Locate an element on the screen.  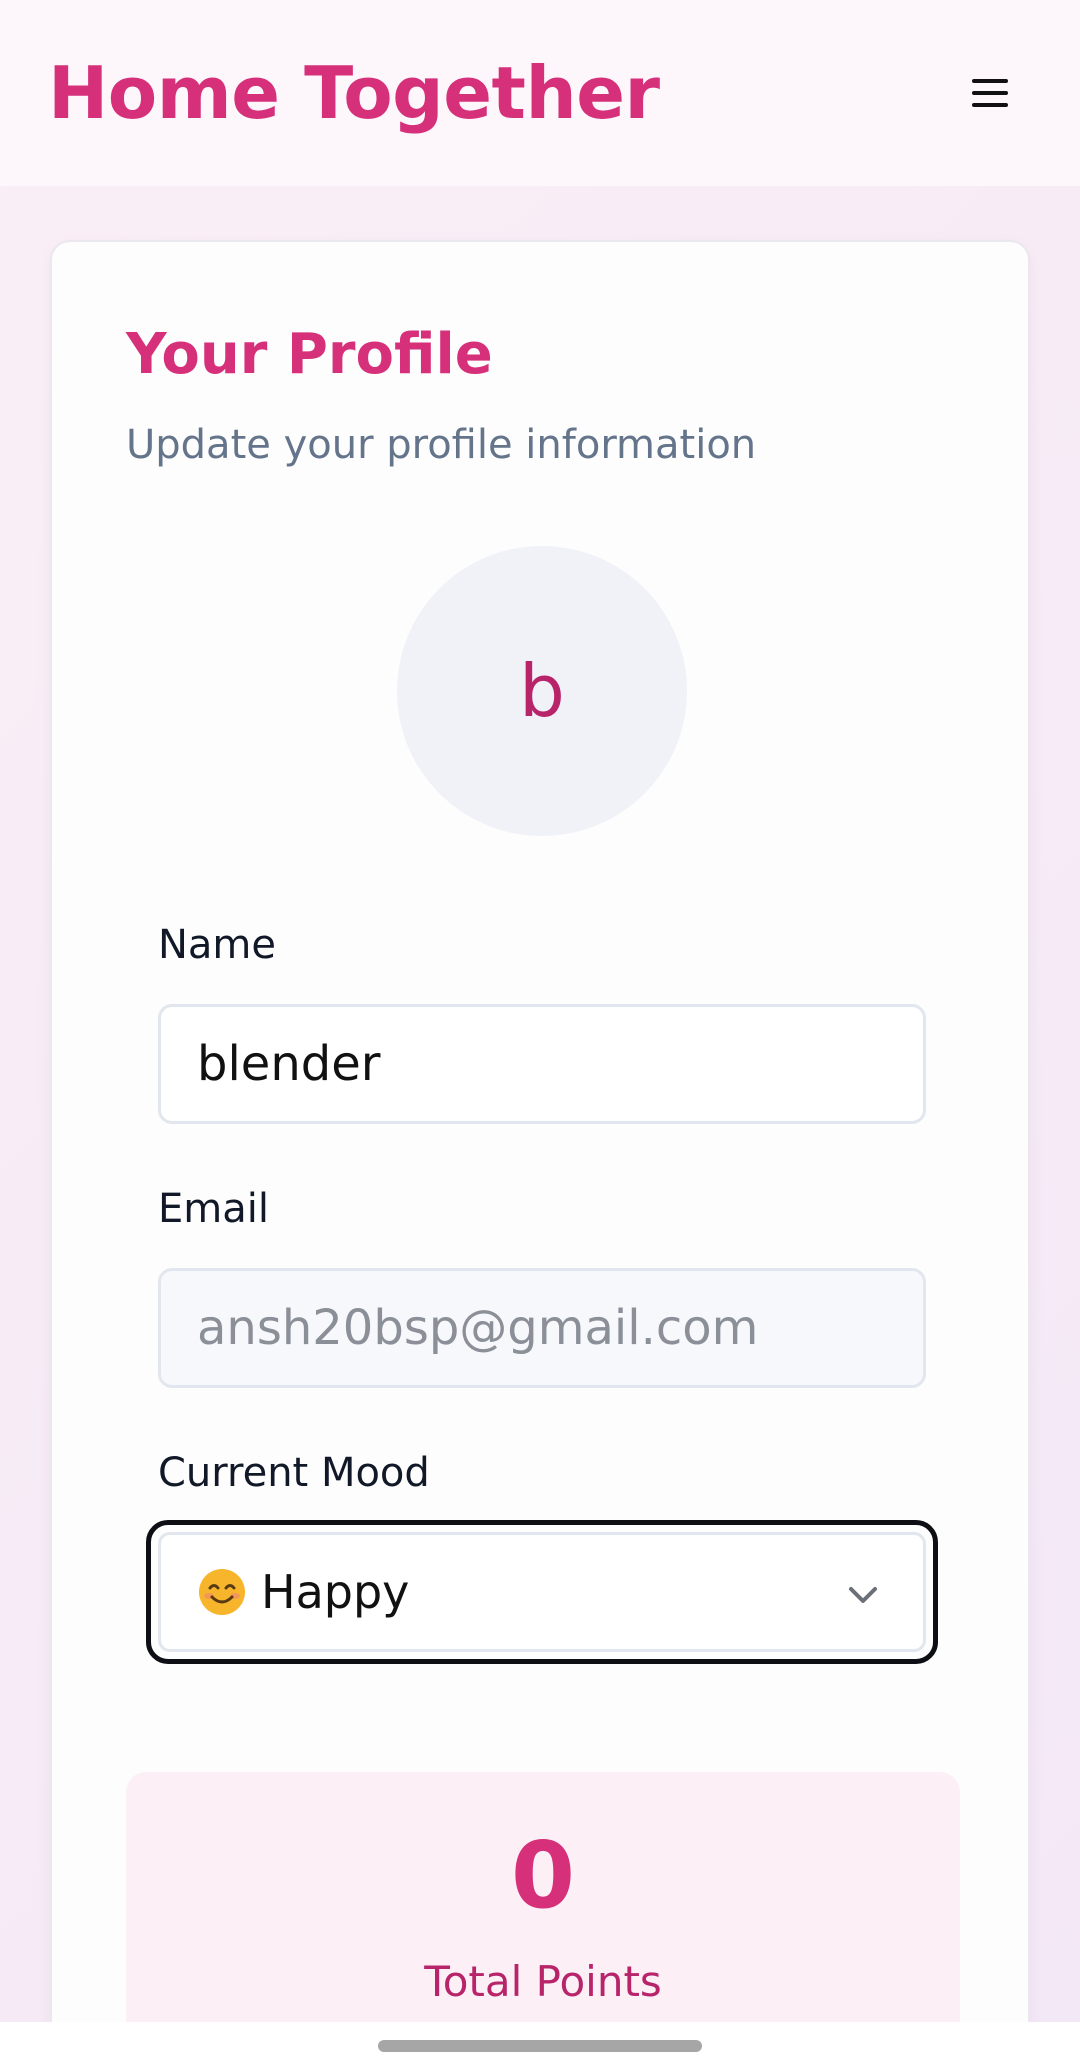
smiling-face-icon is located at coordinates (222, 1592).